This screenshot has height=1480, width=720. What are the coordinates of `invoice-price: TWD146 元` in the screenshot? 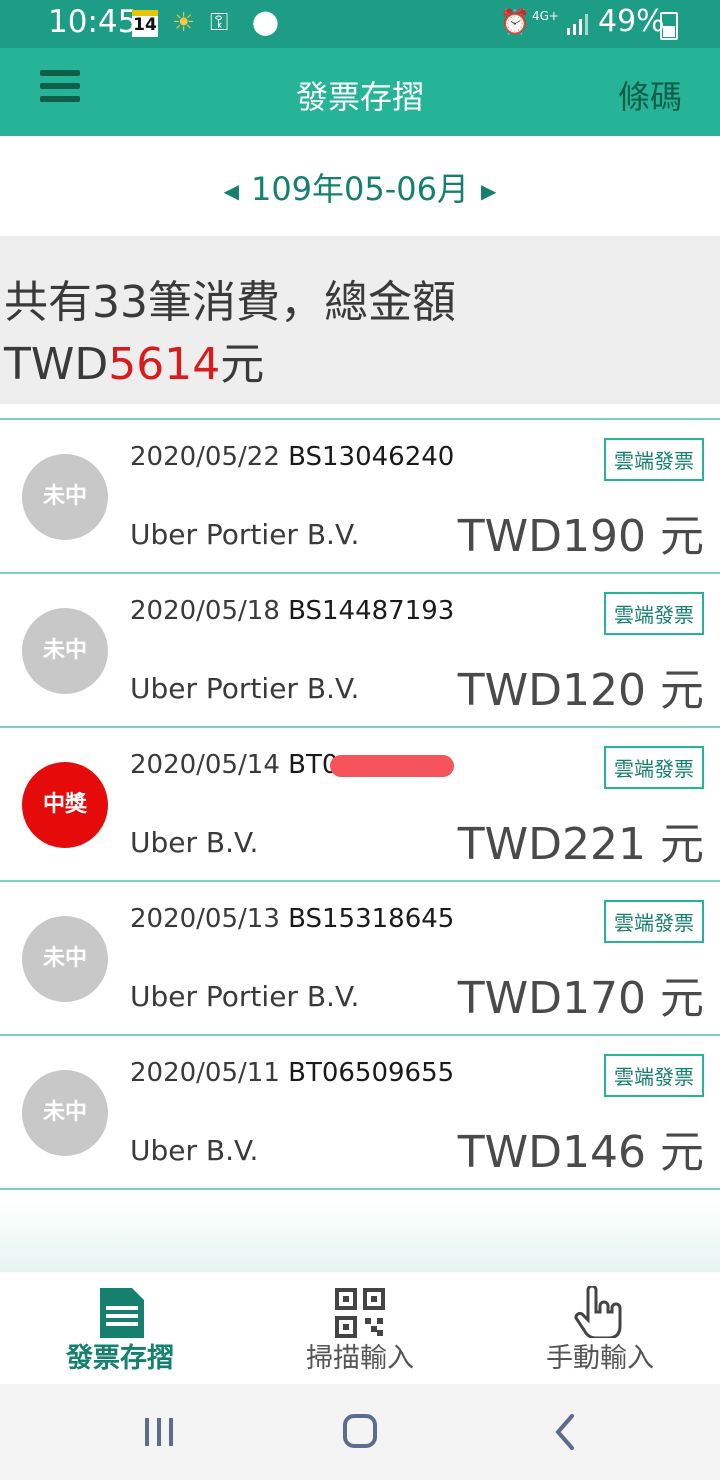 It's located at (580, 1152).